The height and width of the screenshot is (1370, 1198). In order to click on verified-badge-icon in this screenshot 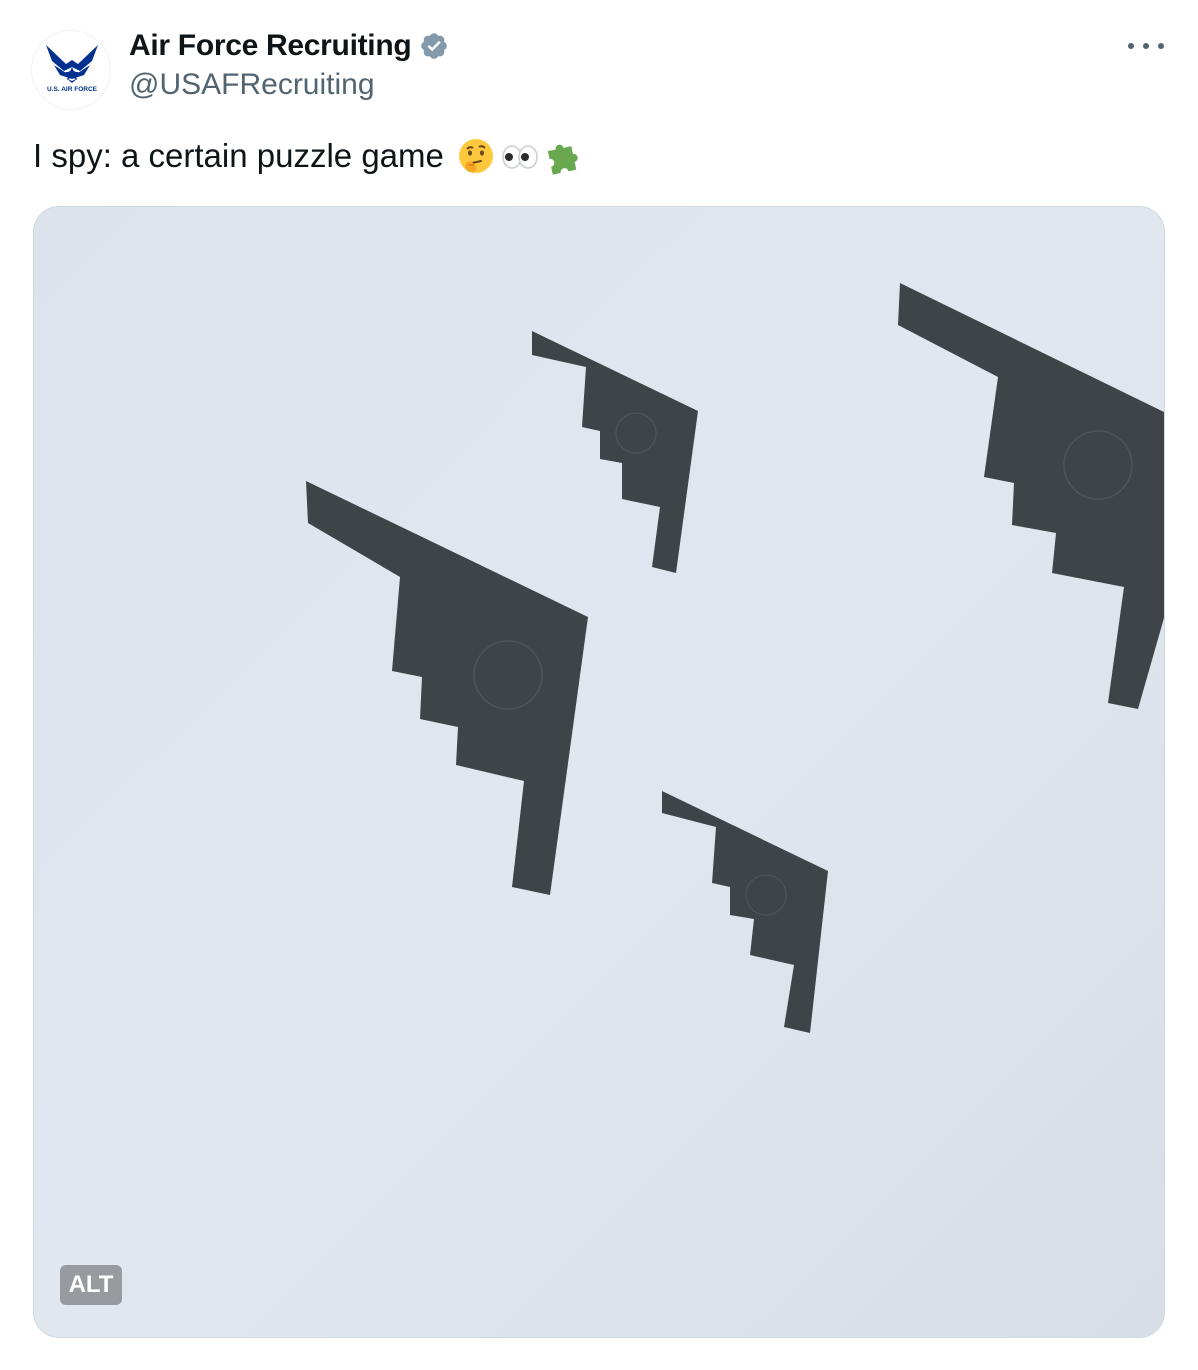, I will do `click(434, 46)`.